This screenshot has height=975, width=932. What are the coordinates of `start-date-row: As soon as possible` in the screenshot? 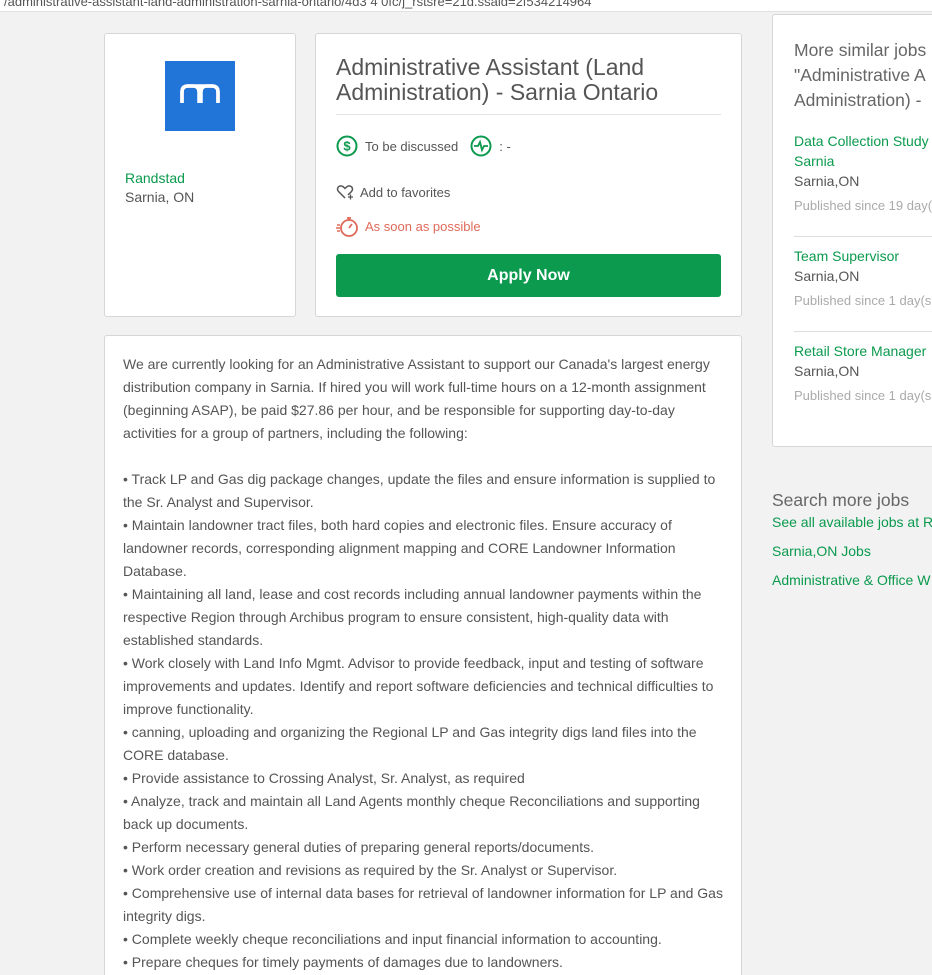 It's located at (408, 226).